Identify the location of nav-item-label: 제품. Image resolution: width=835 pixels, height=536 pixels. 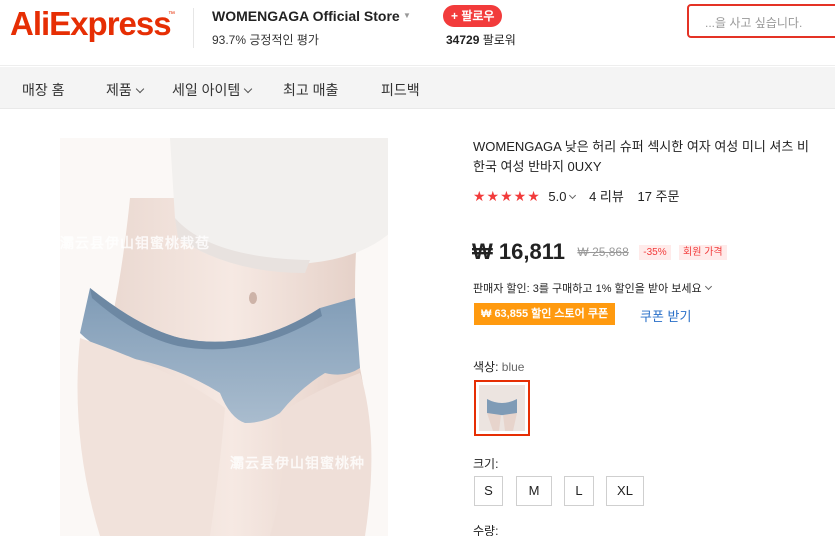
(119, 90).